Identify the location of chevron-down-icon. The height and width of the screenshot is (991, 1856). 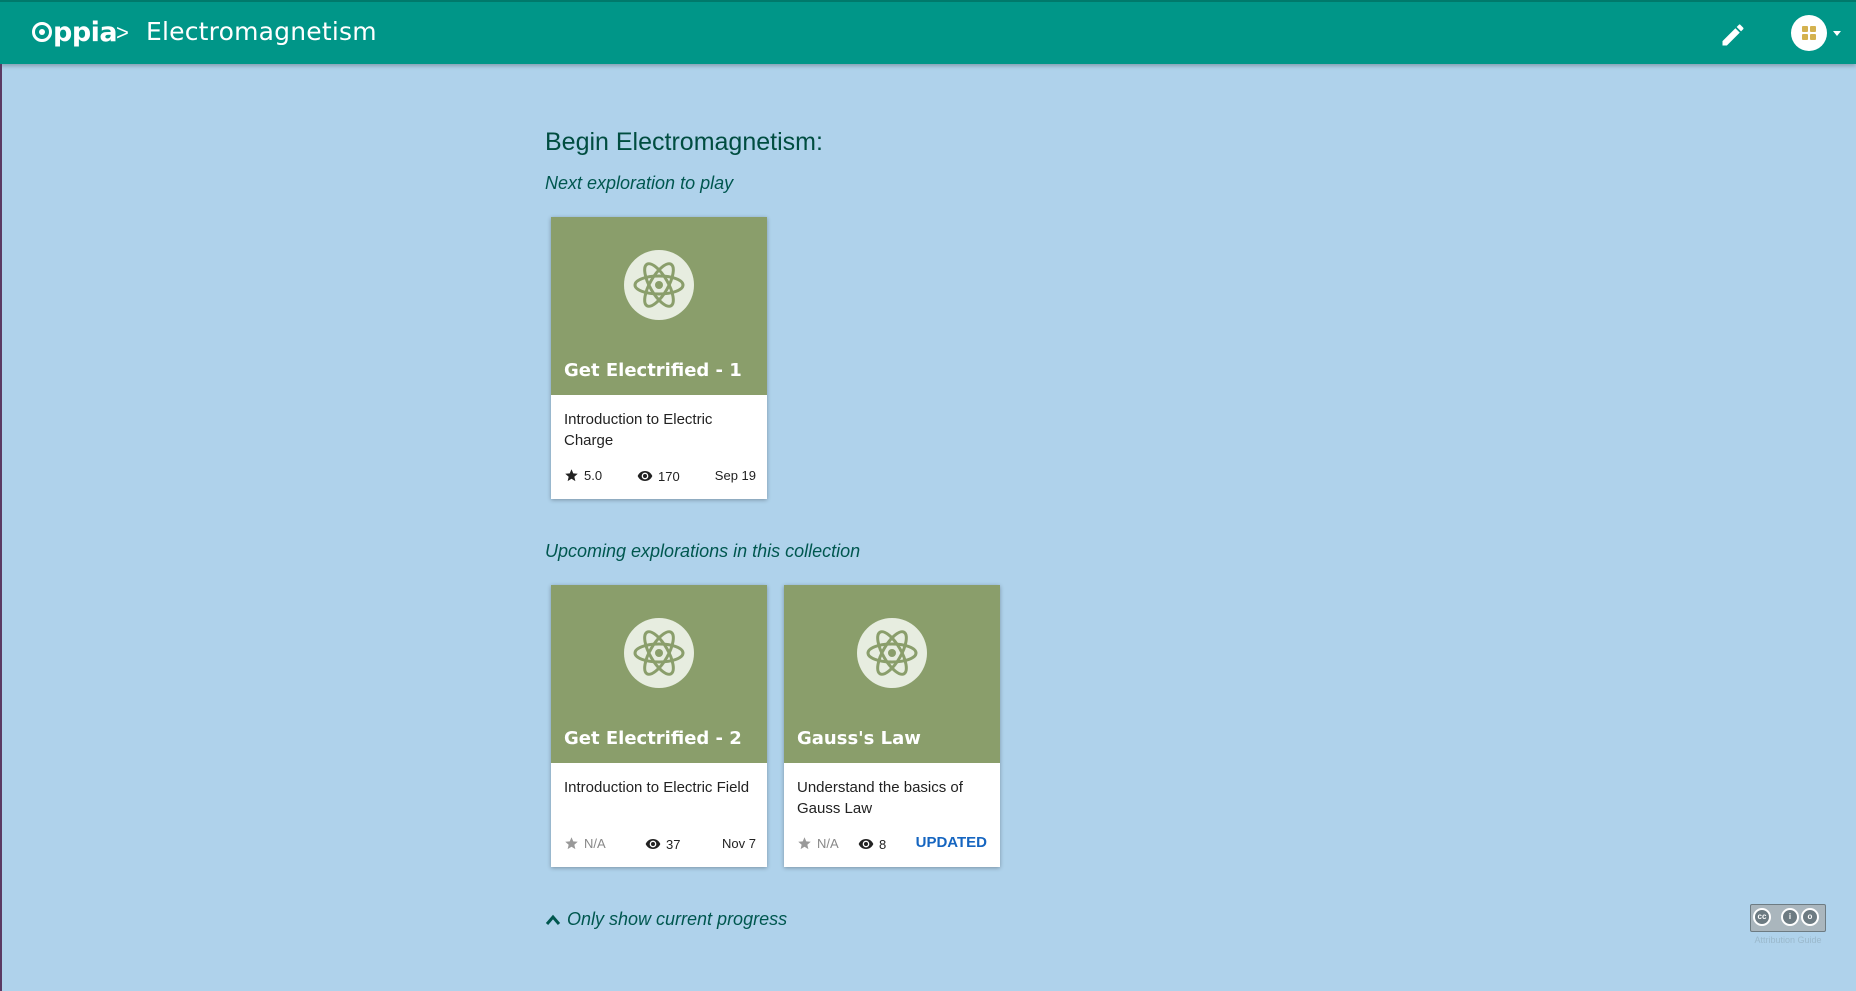
(1837, 33).